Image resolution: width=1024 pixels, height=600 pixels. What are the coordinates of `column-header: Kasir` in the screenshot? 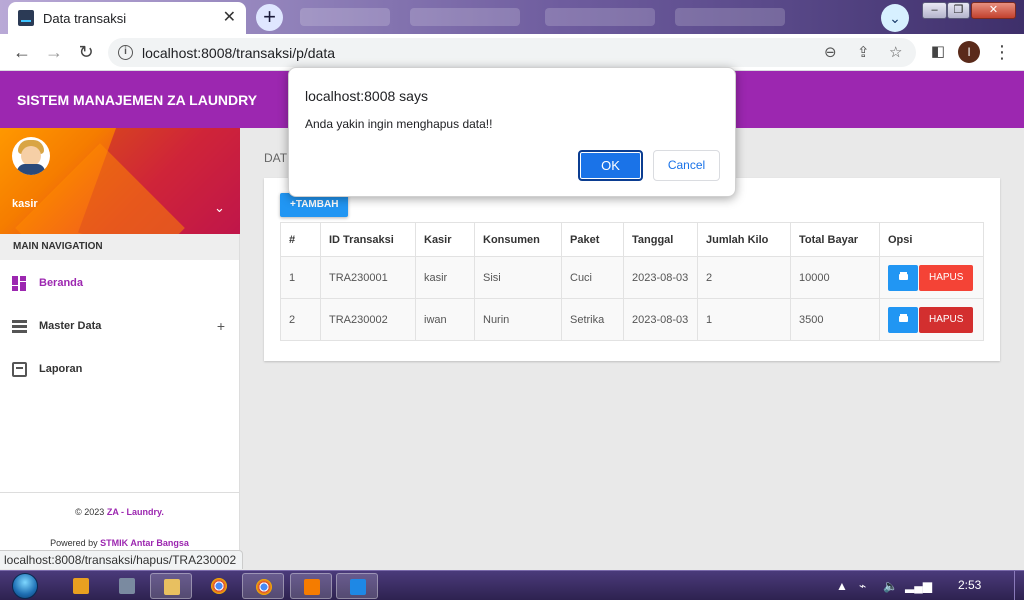 It's located at (445, 239).